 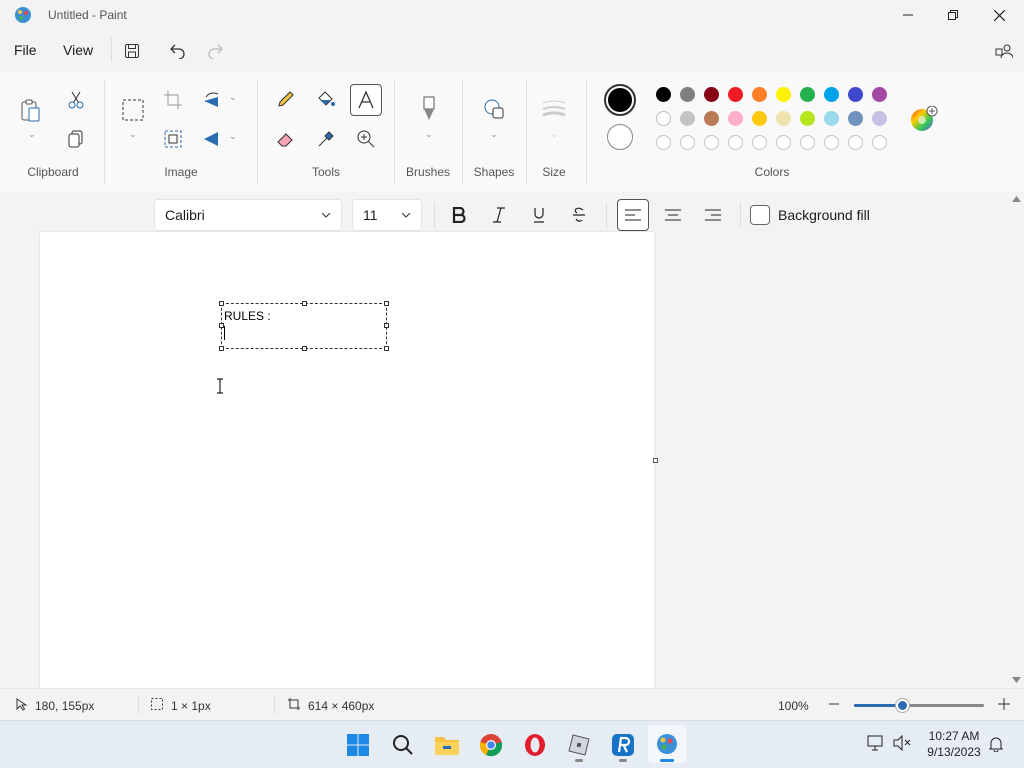 I want to click on pencil-button, so click(x=286, y=99).